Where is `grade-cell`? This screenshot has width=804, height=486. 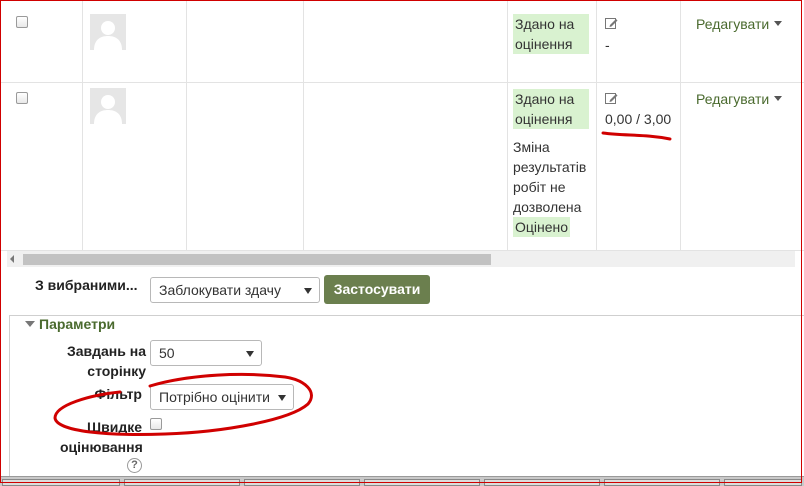 grade-cell is located at coordinates (639, 166).